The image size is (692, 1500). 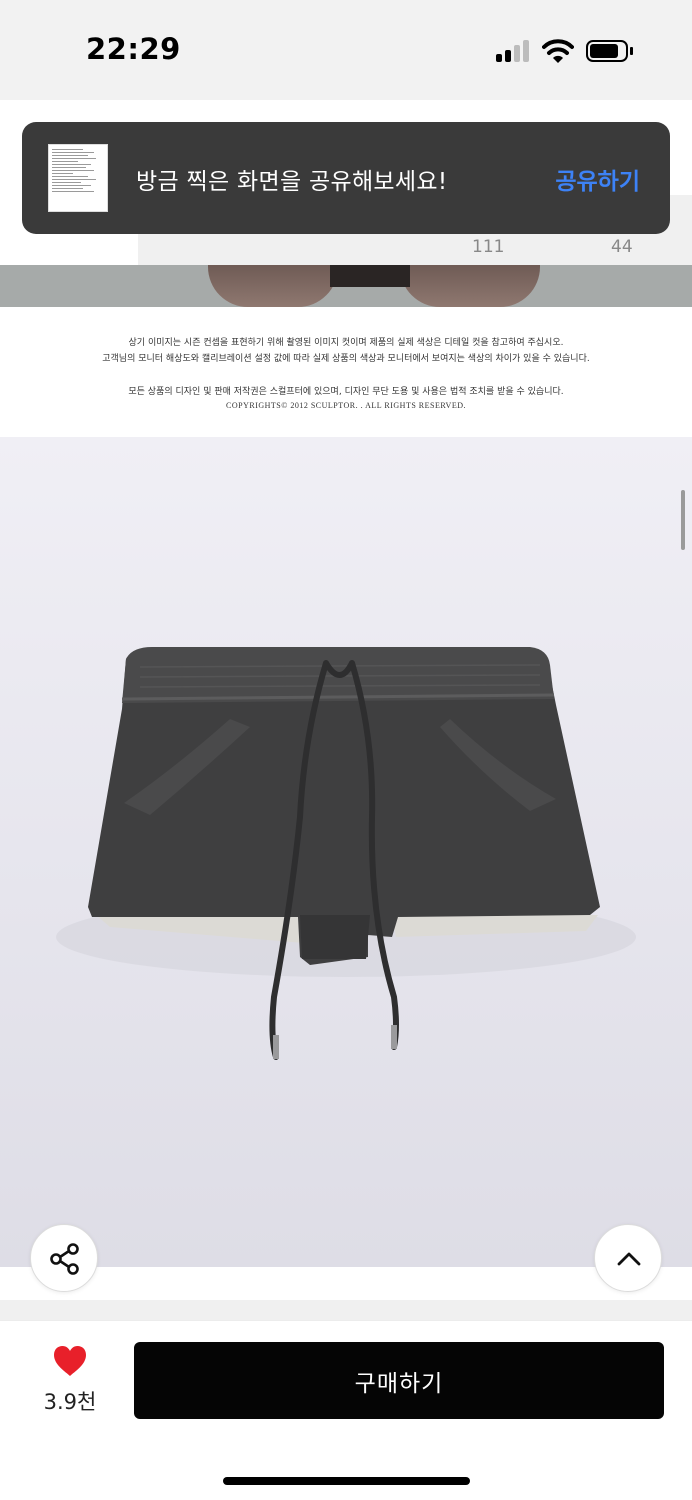 I want to click on buy-button: 구매하기, so click(x=399, y=1380).